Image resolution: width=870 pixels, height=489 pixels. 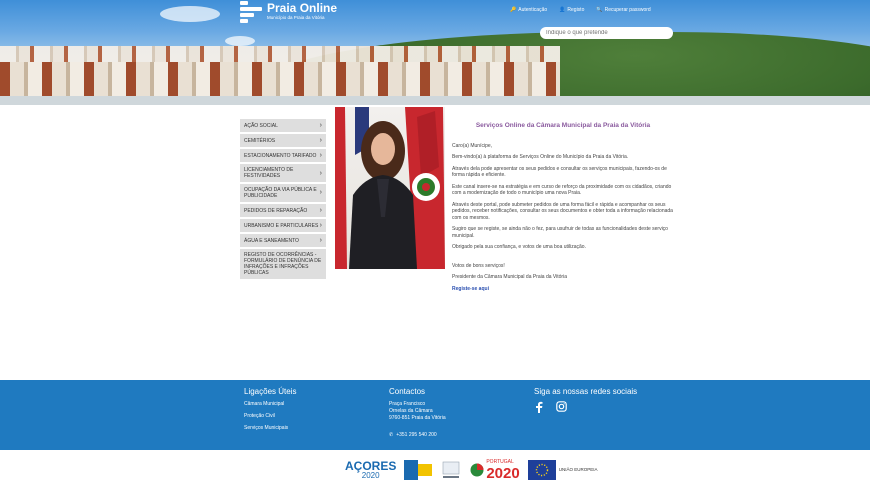 I want to click on sidebar-item-acao-social: AÇÃO SOCIAL ›, so click(x=283, y=125).